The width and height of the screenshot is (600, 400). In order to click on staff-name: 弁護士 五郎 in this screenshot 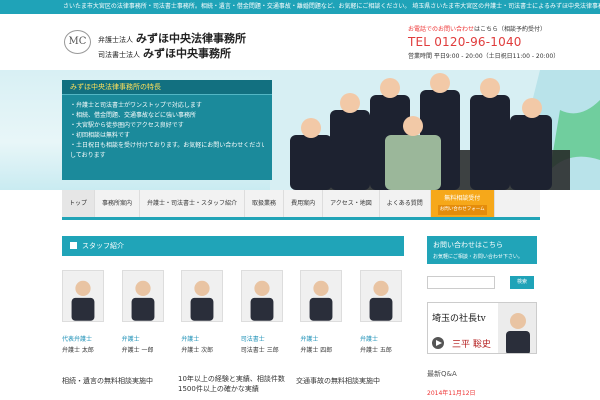, I will do `click(375, 350)`.